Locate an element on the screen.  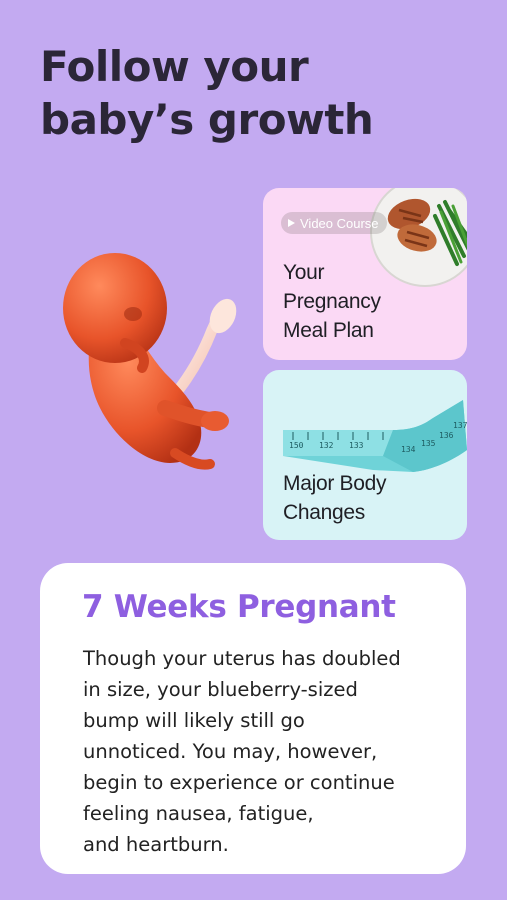
meal-plan-card: Video Course Your Pregnancy Meal Plan is located at coordinates (365, 274).